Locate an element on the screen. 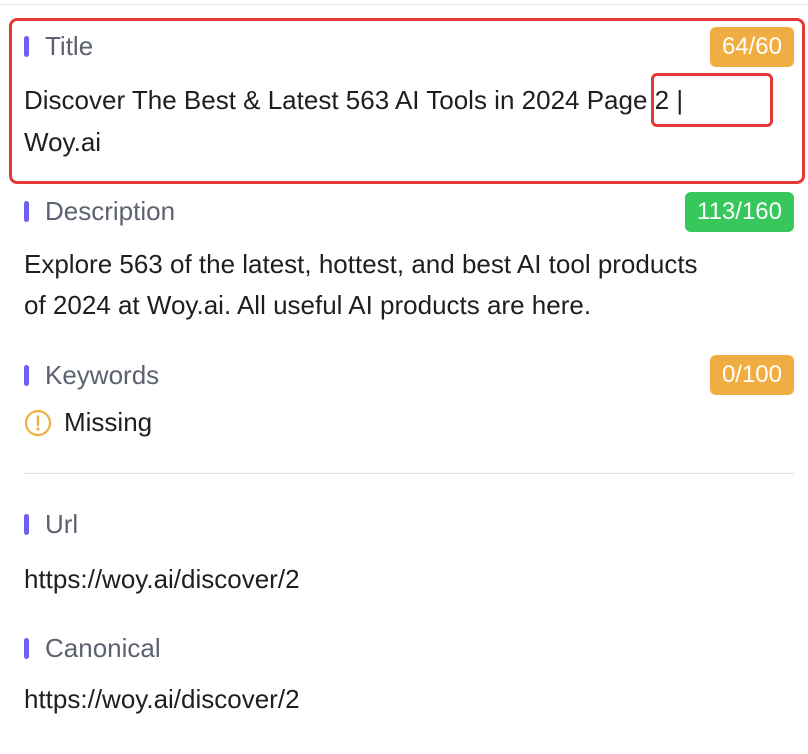 The width and height of the screenshot is (808, 754). description-label: Description is located at coordinates (99, 211).